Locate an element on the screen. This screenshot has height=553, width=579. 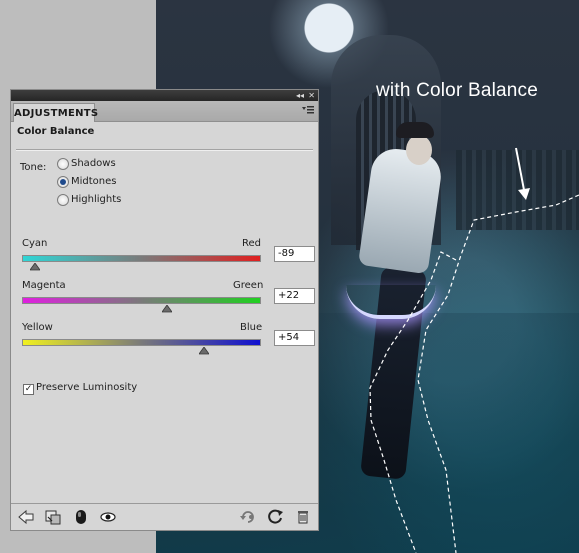
panel-menu-icon is located at coordinates (308, 110).